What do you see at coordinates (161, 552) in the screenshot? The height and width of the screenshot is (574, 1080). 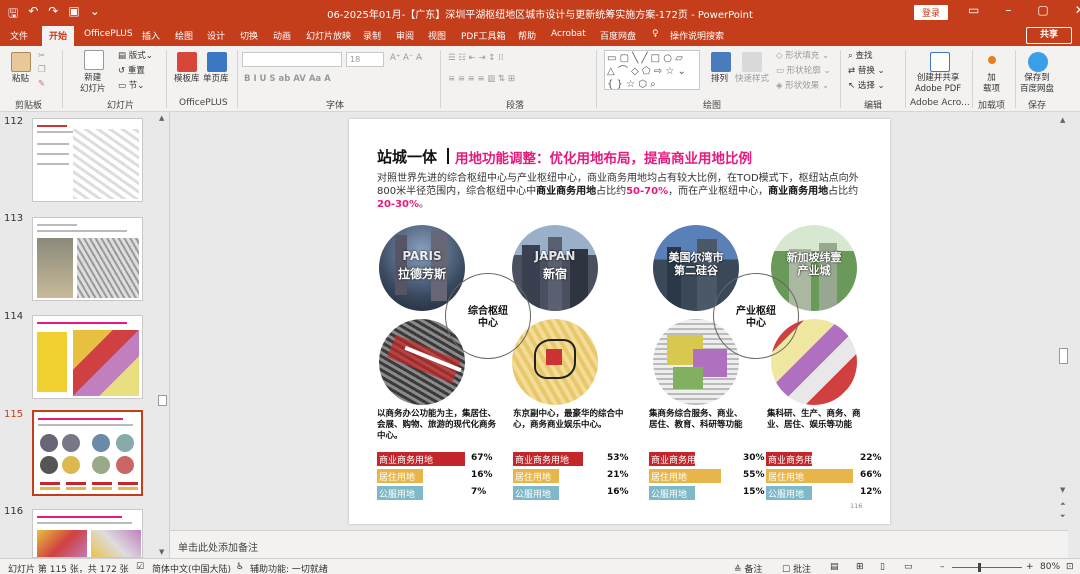 I see `scroll-down-icon: ▼` at bounding box center [161, 552].